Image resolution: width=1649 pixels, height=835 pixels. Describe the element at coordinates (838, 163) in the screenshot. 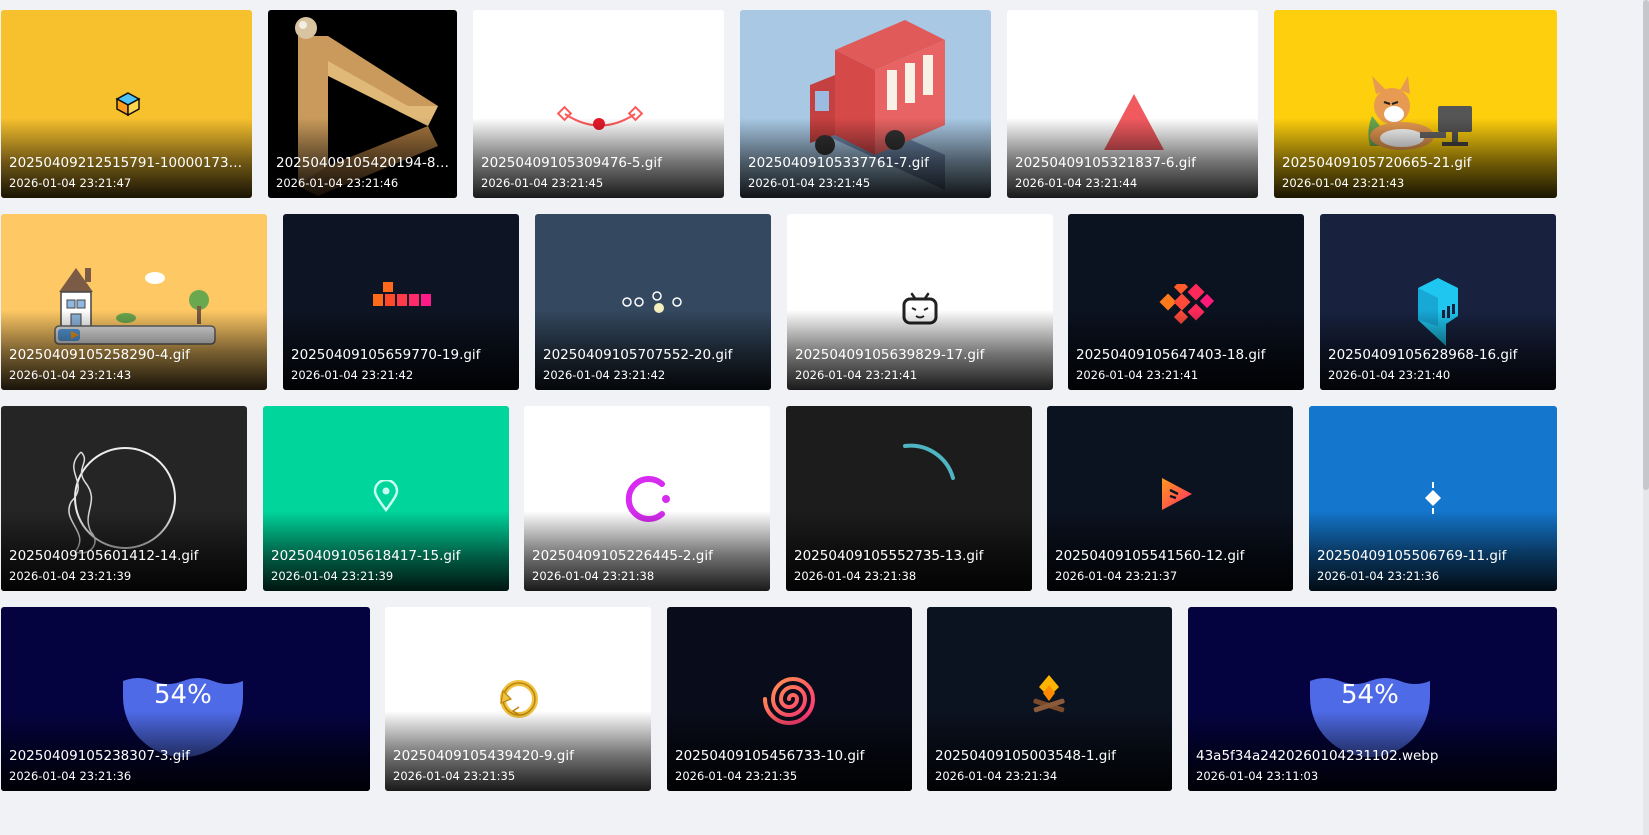

I see `file-name: 20250409105337761-7.gif` at that location.